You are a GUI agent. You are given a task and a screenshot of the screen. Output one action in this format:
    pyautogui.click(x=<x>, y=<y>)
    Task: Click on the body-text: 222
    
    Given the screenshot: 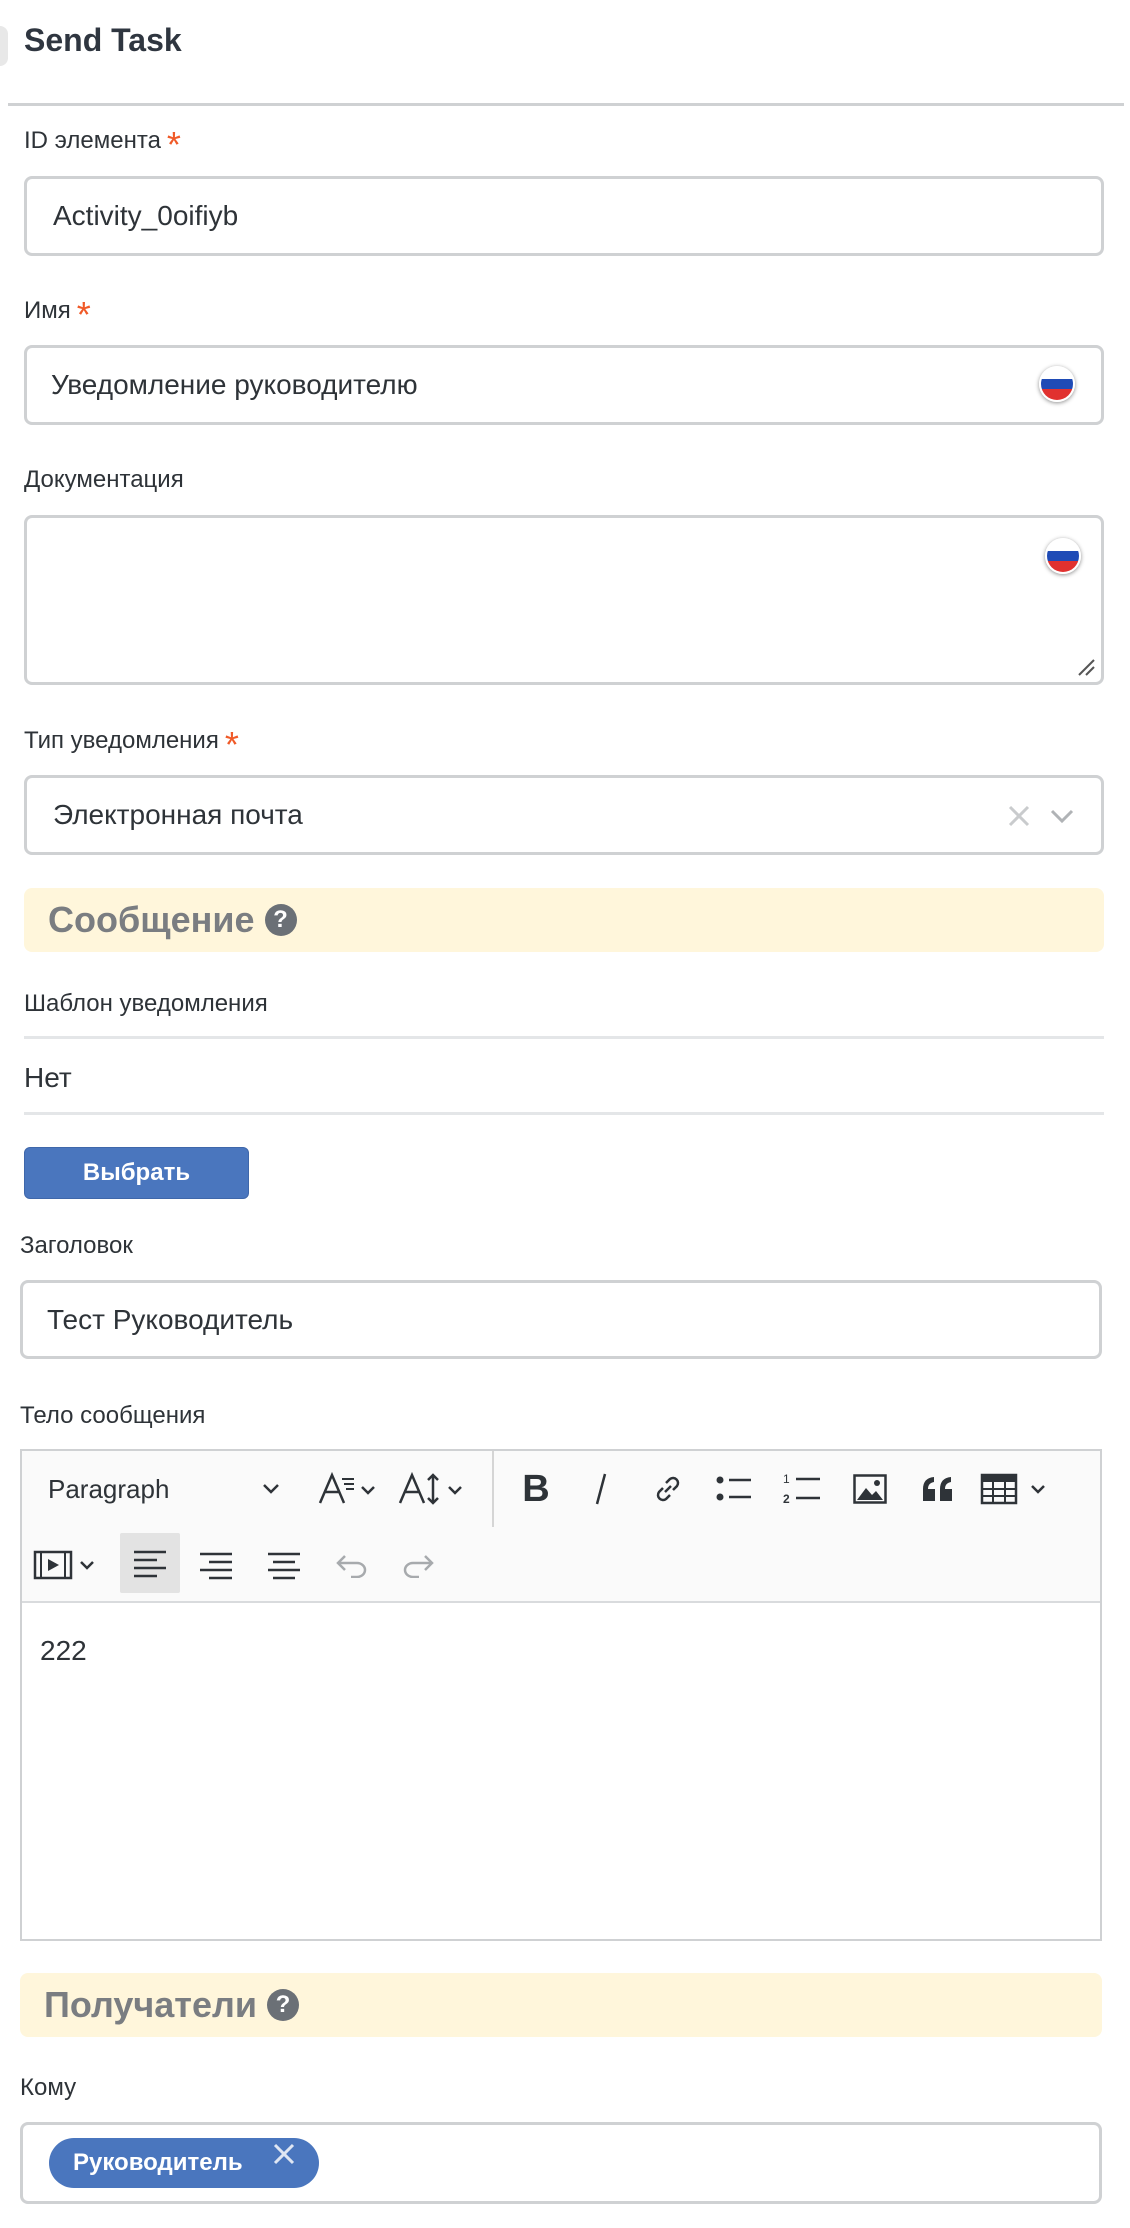 What is the action you would take?
    pyautogui.click(x=63, y=1650)
    